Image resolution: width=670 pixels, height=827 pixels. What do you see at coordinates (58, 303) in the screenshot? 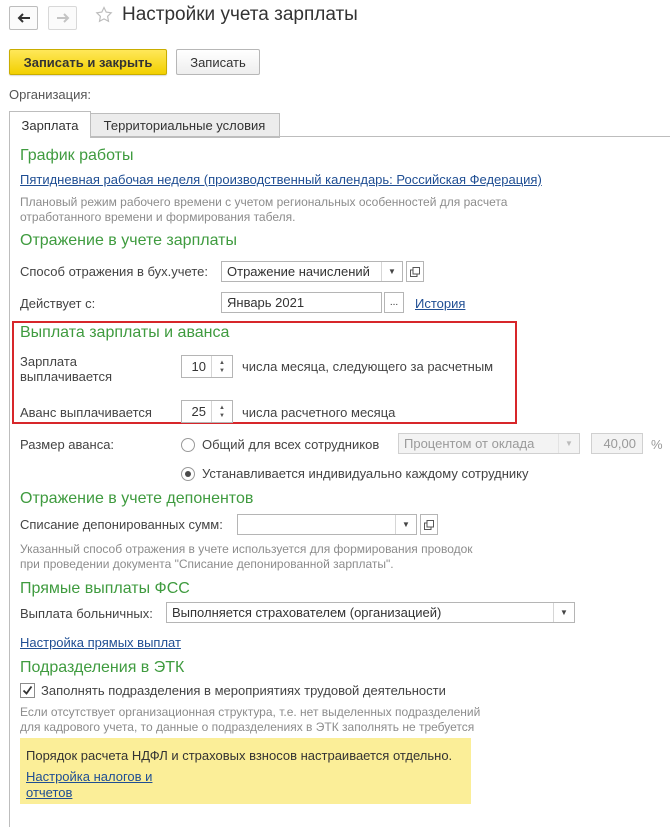
I see `effective-from-label: Действует с:` at bounding box center [58, 303].